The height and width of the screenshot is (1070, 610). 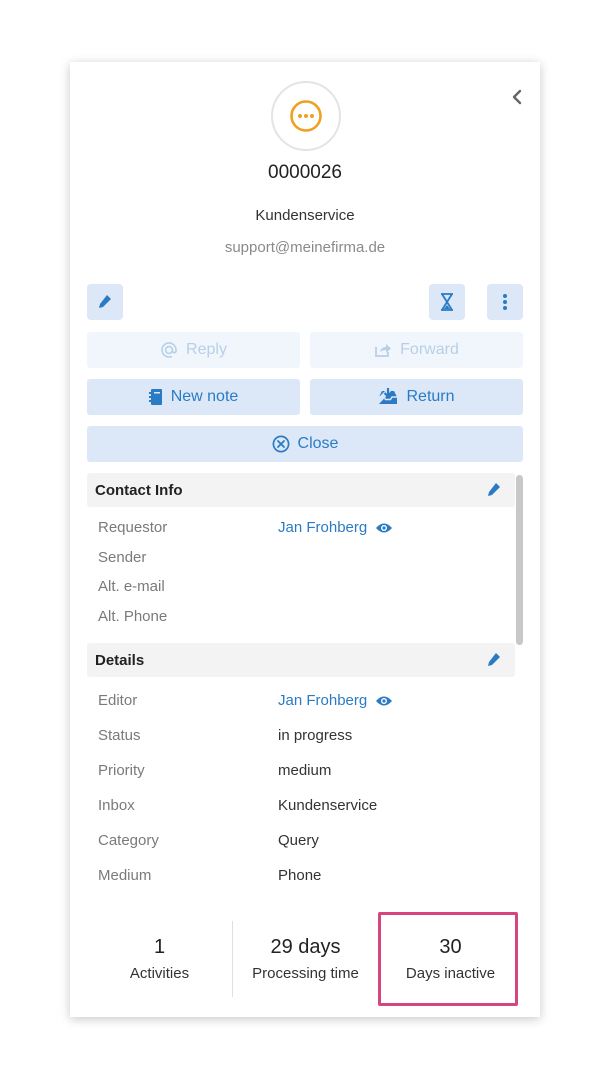 I want to click on vertical-dots-icon, so click(x=505, y=302).